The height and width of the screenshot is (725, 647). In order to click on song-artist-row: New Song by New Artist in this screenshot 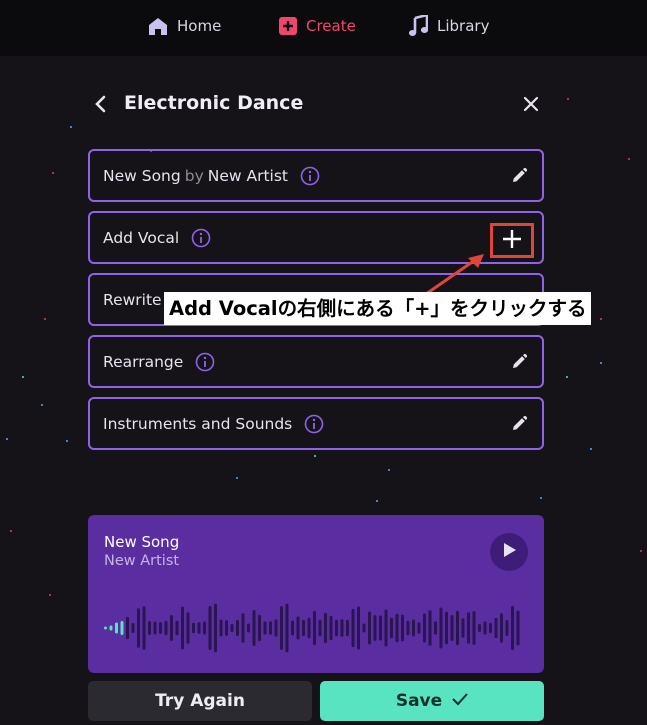, I will do `click(316, 175)`.